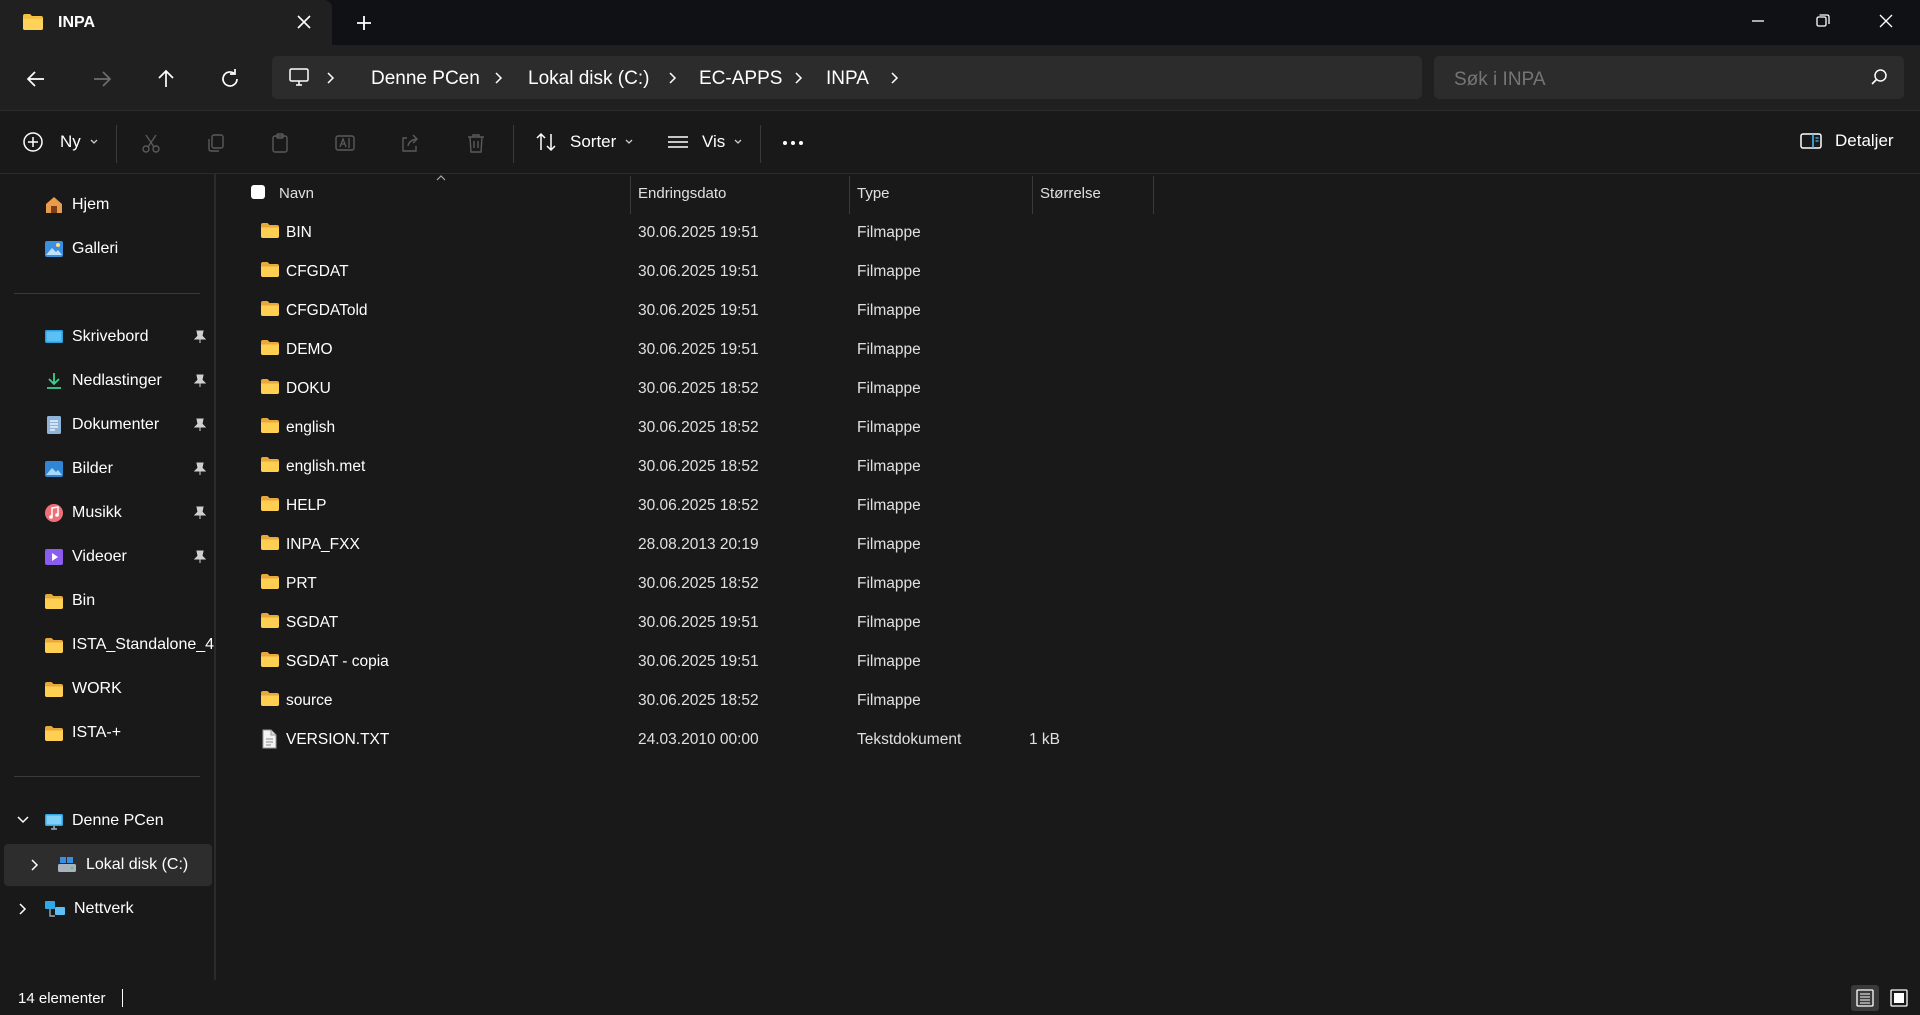 The width and height of the screenshot is (1920, 1015). What do you see at coordinates (1865, 998) in the screenshot?
I see `details-view-button` at bounding box center [1865, 998].